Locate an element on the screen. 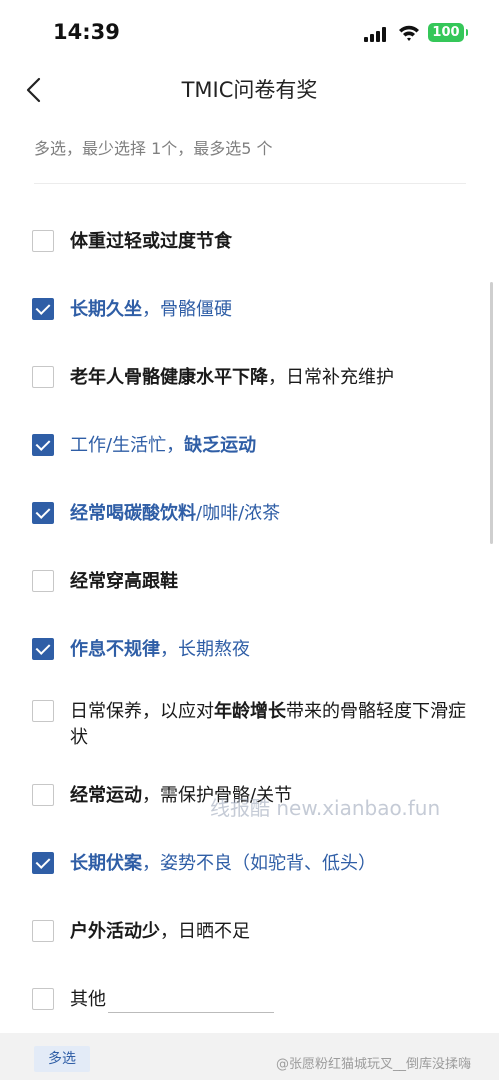  option-label-part: 作息不规律 is located at coordinates (115, 649).